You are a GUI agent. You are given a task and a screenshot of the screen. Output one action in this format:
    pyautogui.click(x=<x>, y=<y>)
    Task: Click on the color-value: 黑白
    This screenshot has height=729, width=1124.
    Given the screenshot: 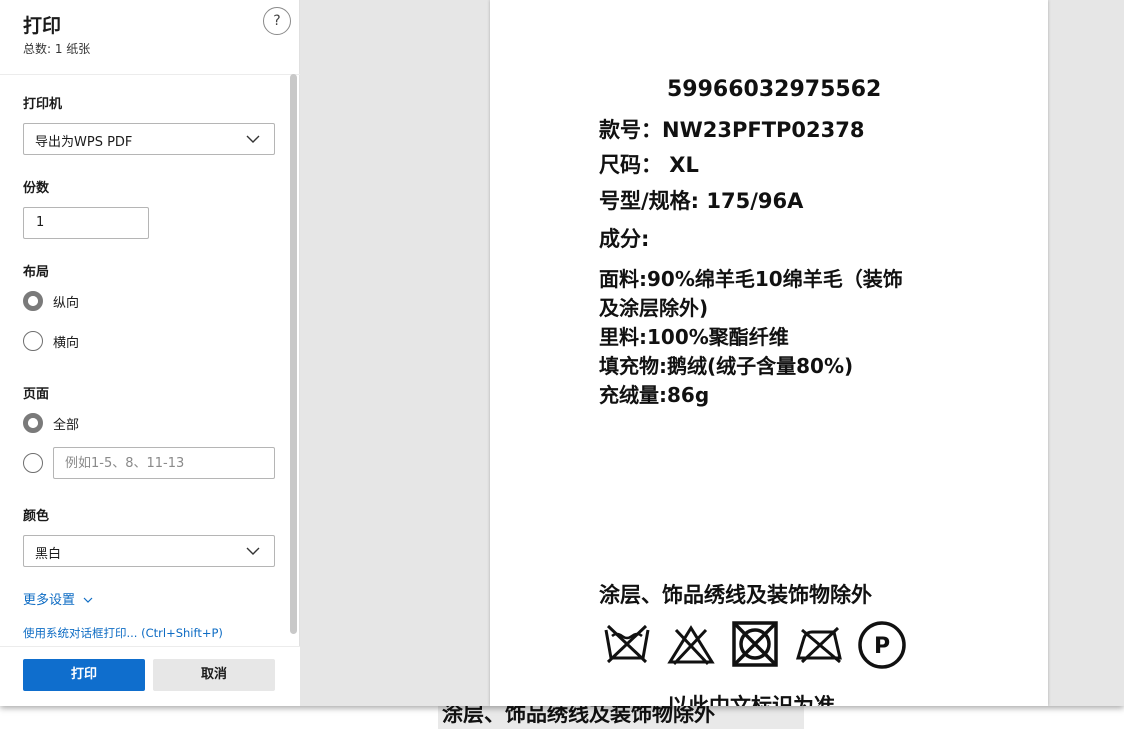 What is the action you would take?
    pyautogui.click(x=48, y=554)
    